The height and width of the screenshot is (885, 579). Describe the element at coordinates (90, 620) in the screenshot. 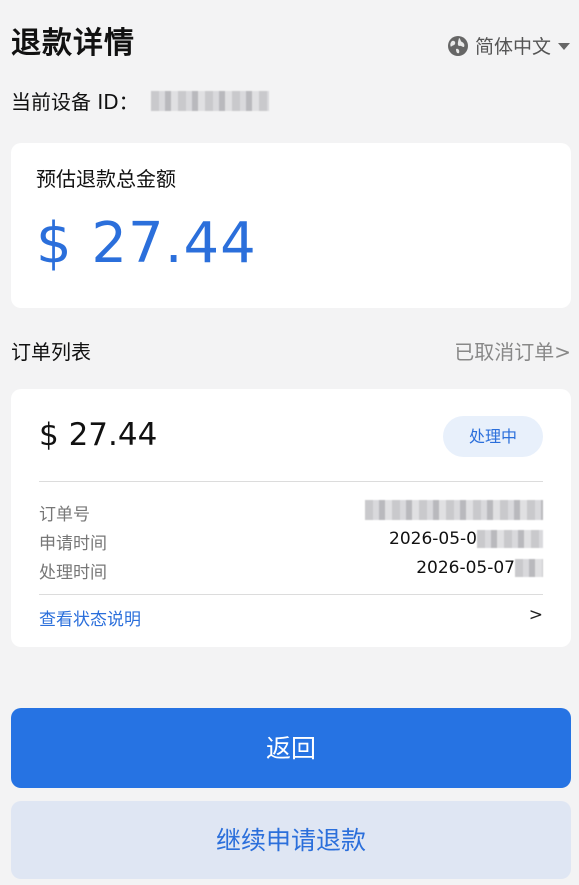

I see `status-explanation-label: 查看状态说明` at that location.